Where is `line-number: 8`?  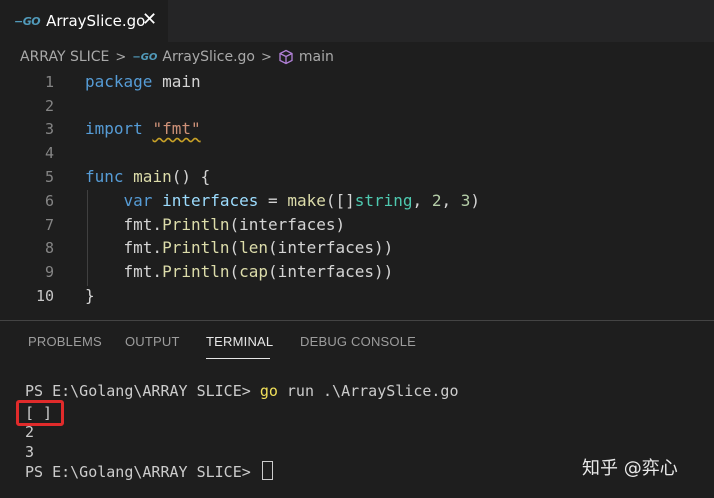
line-number: 8 is located at coordinates (49, 248).